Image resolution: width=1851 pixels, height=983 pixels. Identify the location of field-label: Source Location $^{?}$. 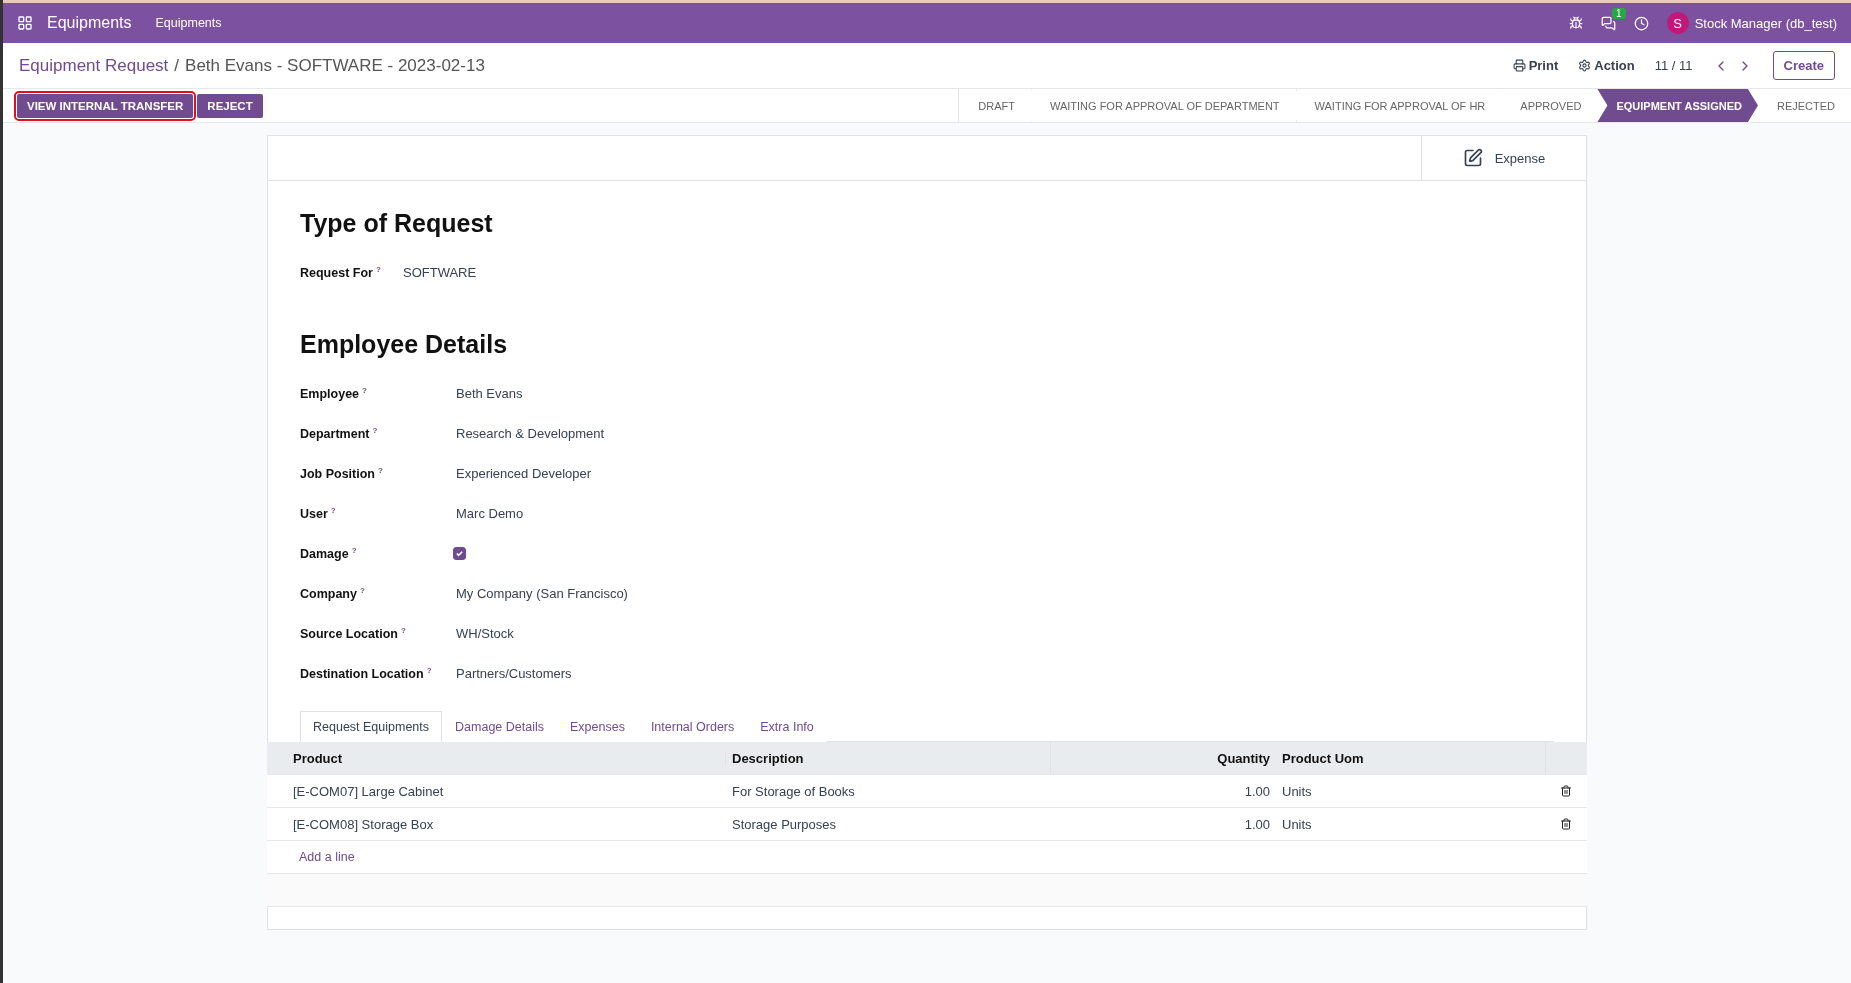
(353, 634).